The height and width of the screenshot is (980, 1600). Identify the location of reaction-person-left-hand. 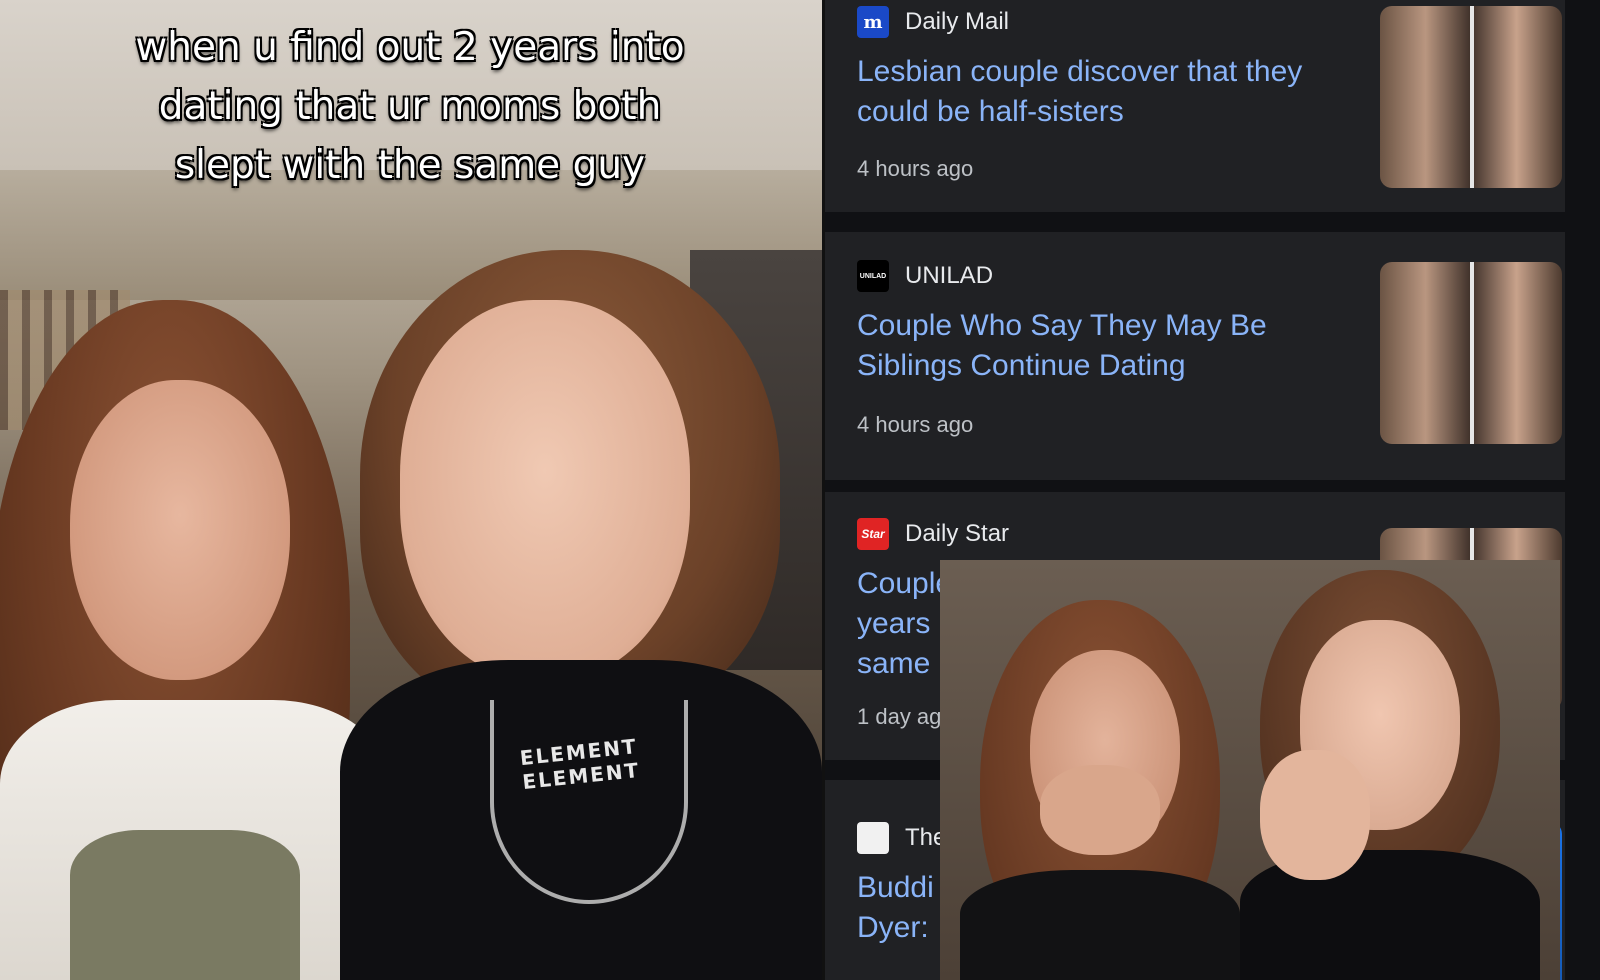
(1100, 810).